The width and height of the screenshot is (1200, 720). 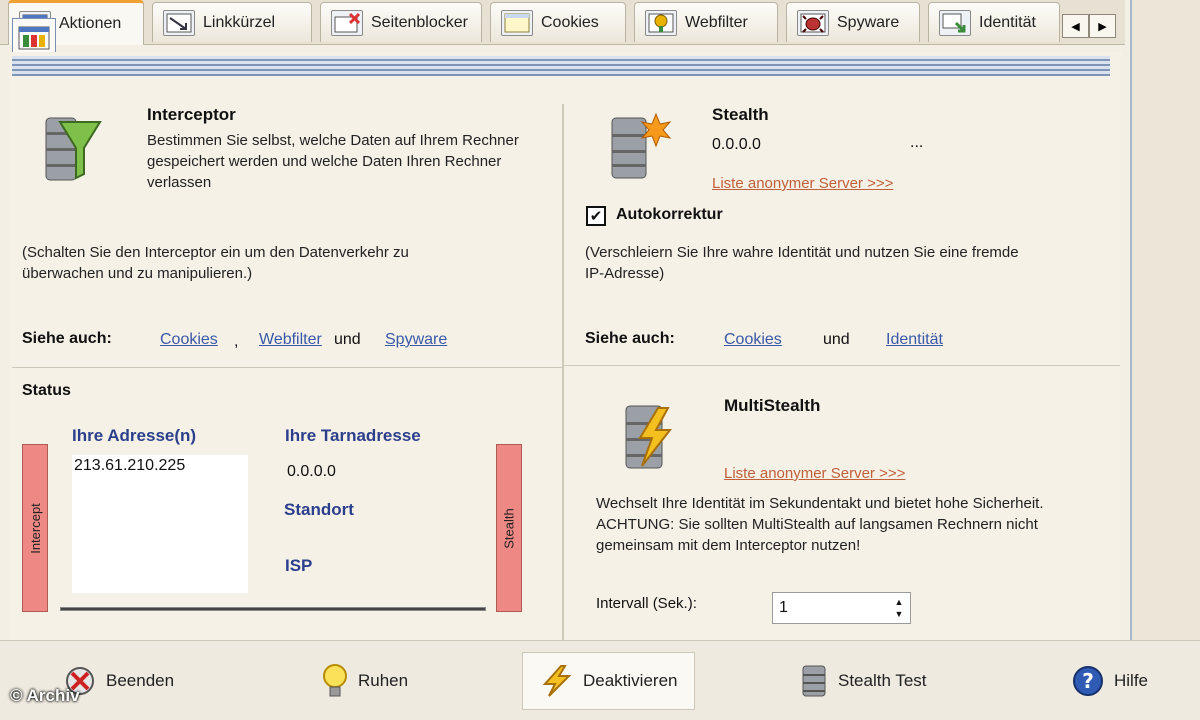 I want to click on intercept-bar-label: Intercept, so click(x=35, y=528).